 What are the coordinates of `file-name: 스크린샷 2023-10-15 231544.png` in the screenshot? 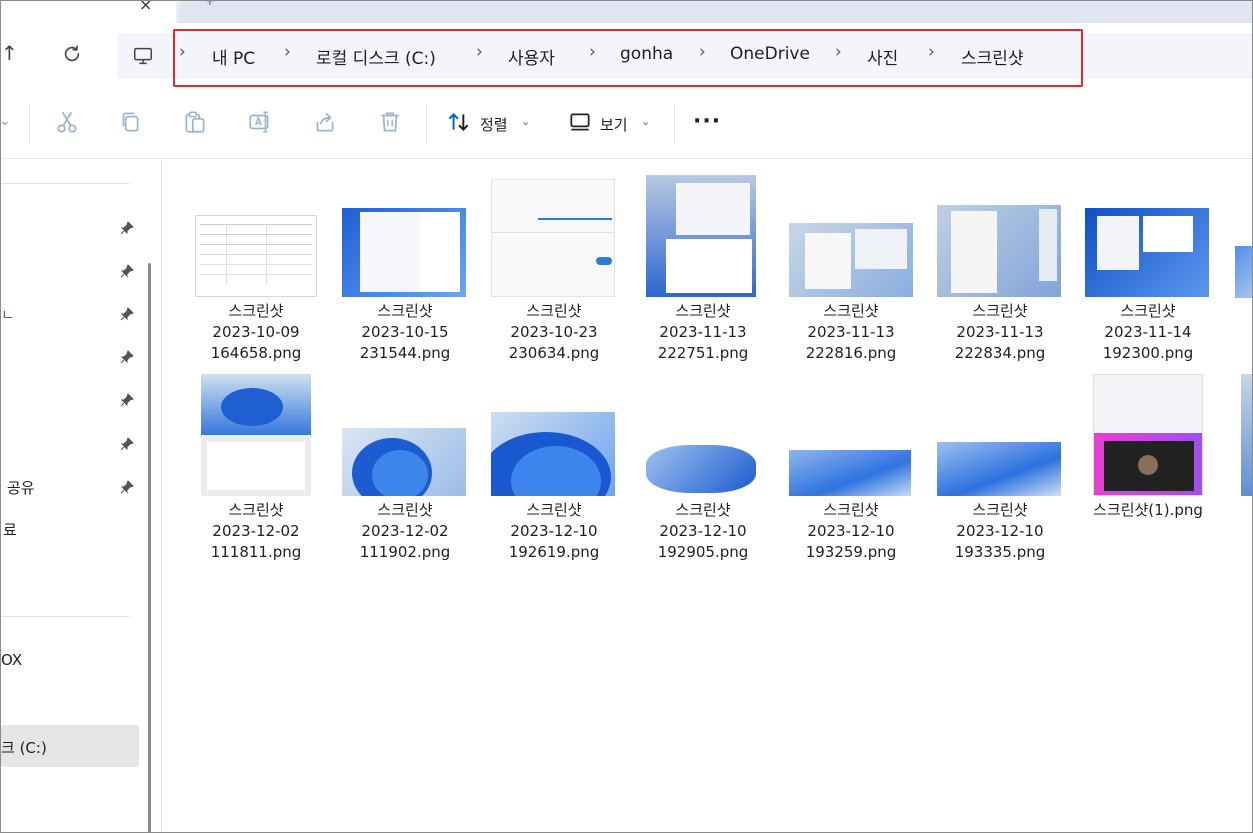 It's located at (405, 332).